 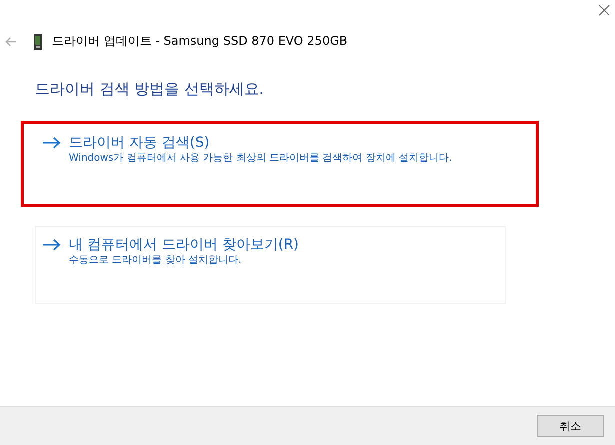 What do you see at coordinates (156, 260) in the screenshot?
I see `option-description: 수동으로 드라이버를 찾아 설치합니다.` at bounding box center [156, 260].